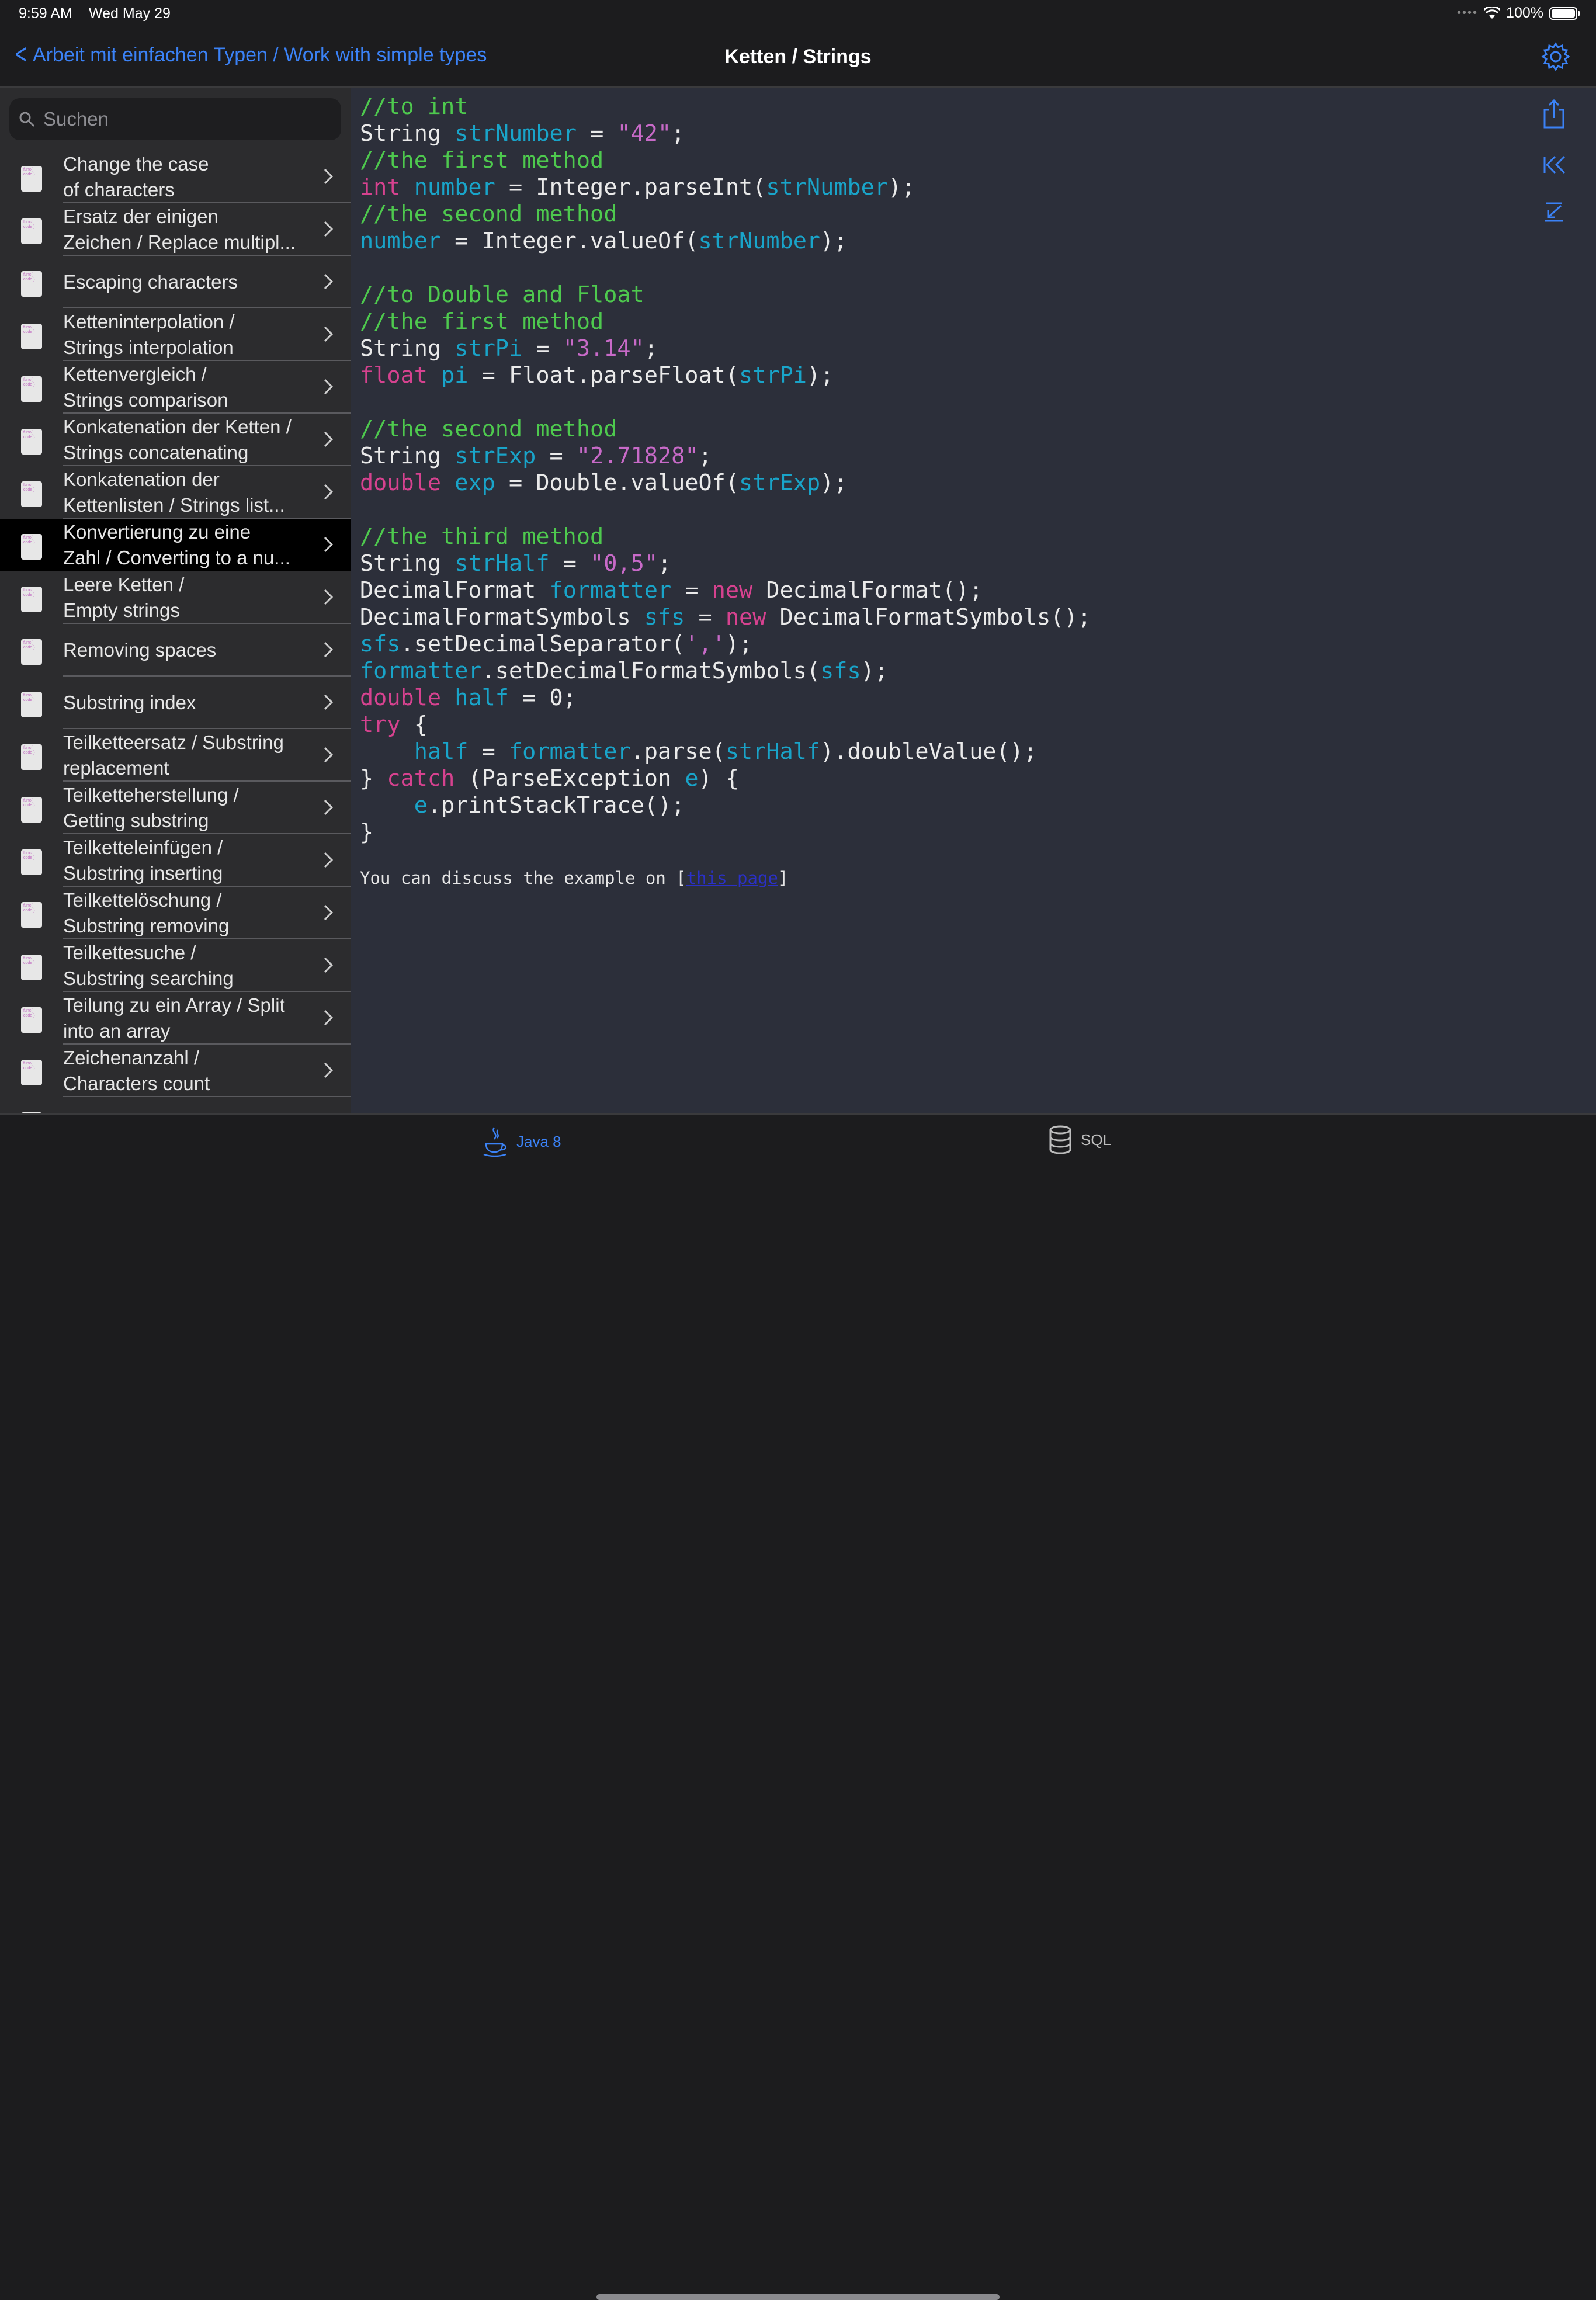 This screenshot has height=2300, width=1596. What do you see at coordinates (502, 295) in the screenshot?
I see `code-token: //to Double and Float` at bounding box center [502, 295].